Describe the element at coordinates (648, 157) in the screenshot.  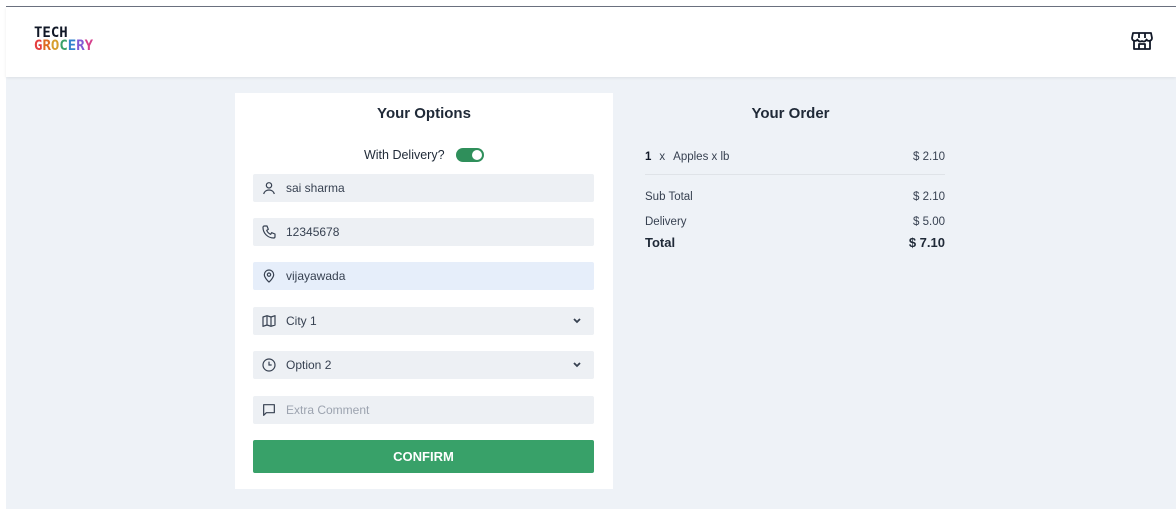
I see `item-qty: 1` at that location.